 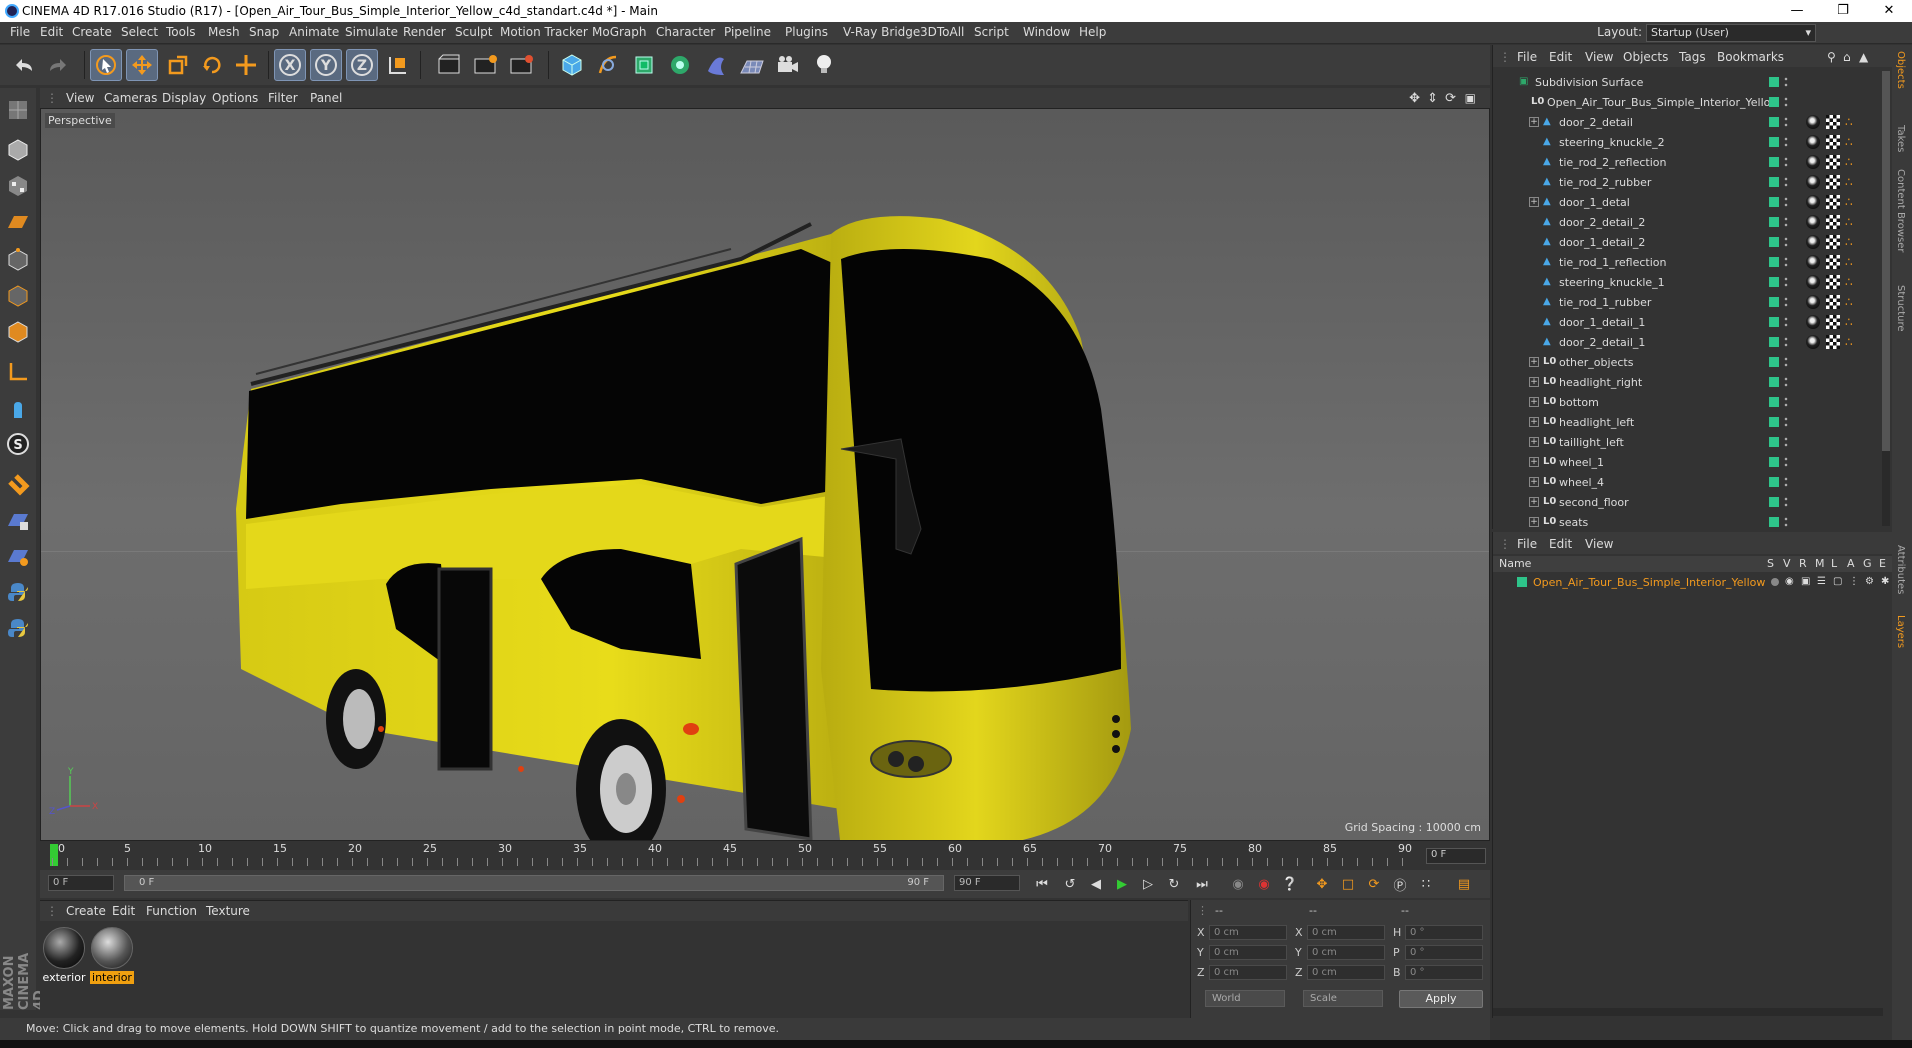 What do you see at coordinates (371, 32) in the screenshot?
I see `menu-simulate: Simulate` at bounding box center [371, 32].